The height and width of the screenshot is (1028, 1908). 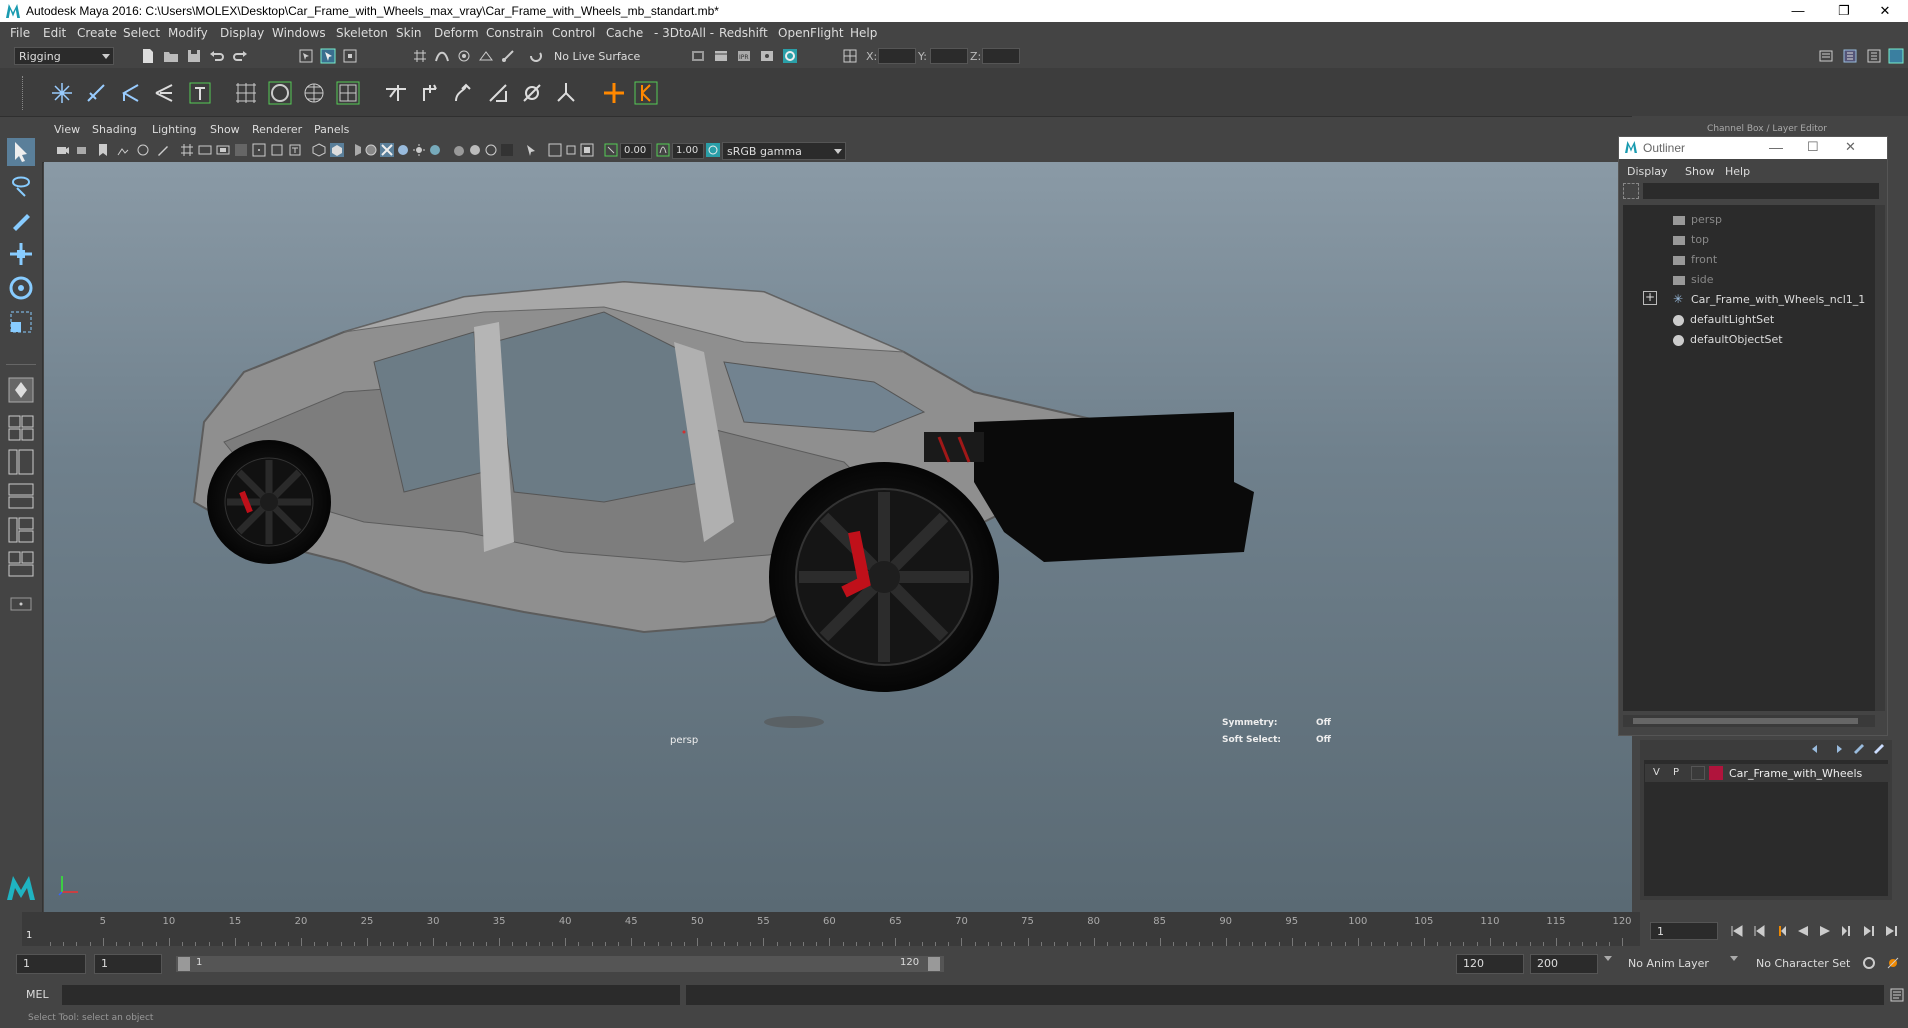 I want to click on menu-redshift: Redshift, so click(x=743, y=33).